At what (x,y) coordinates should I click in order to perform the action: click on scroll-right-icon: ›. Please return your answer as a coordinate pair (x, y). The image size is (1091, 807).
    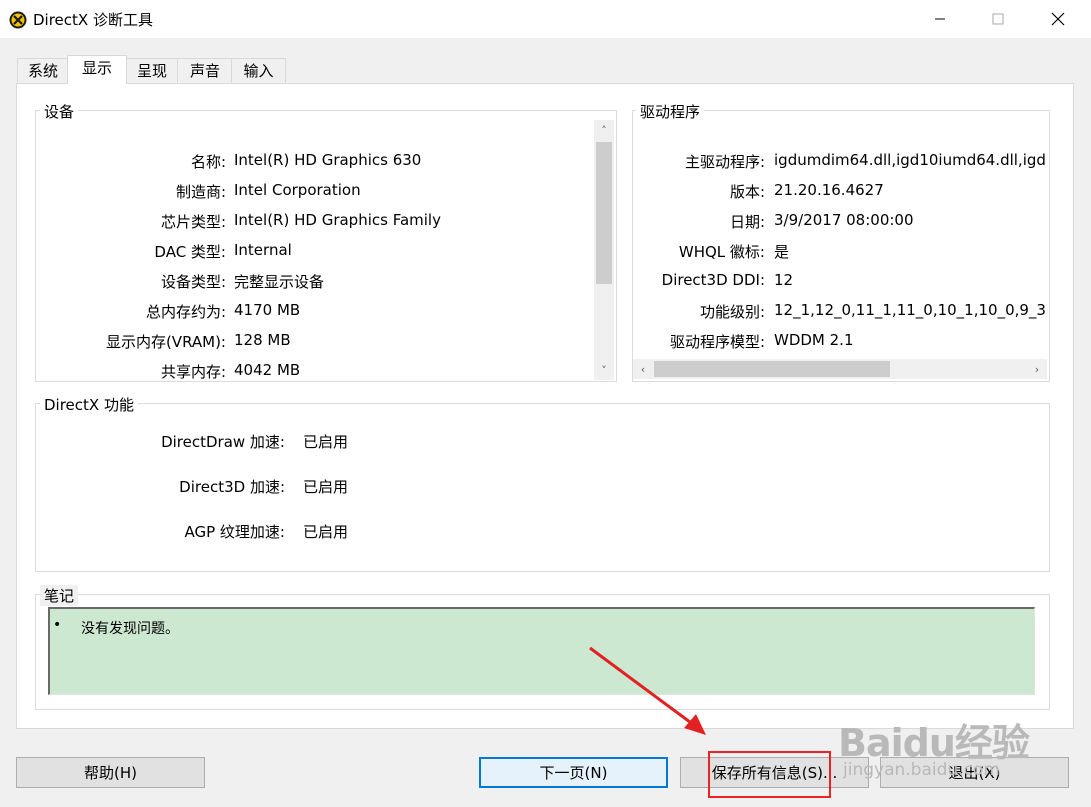
    Looking at the image, I should click on (1037, 369).